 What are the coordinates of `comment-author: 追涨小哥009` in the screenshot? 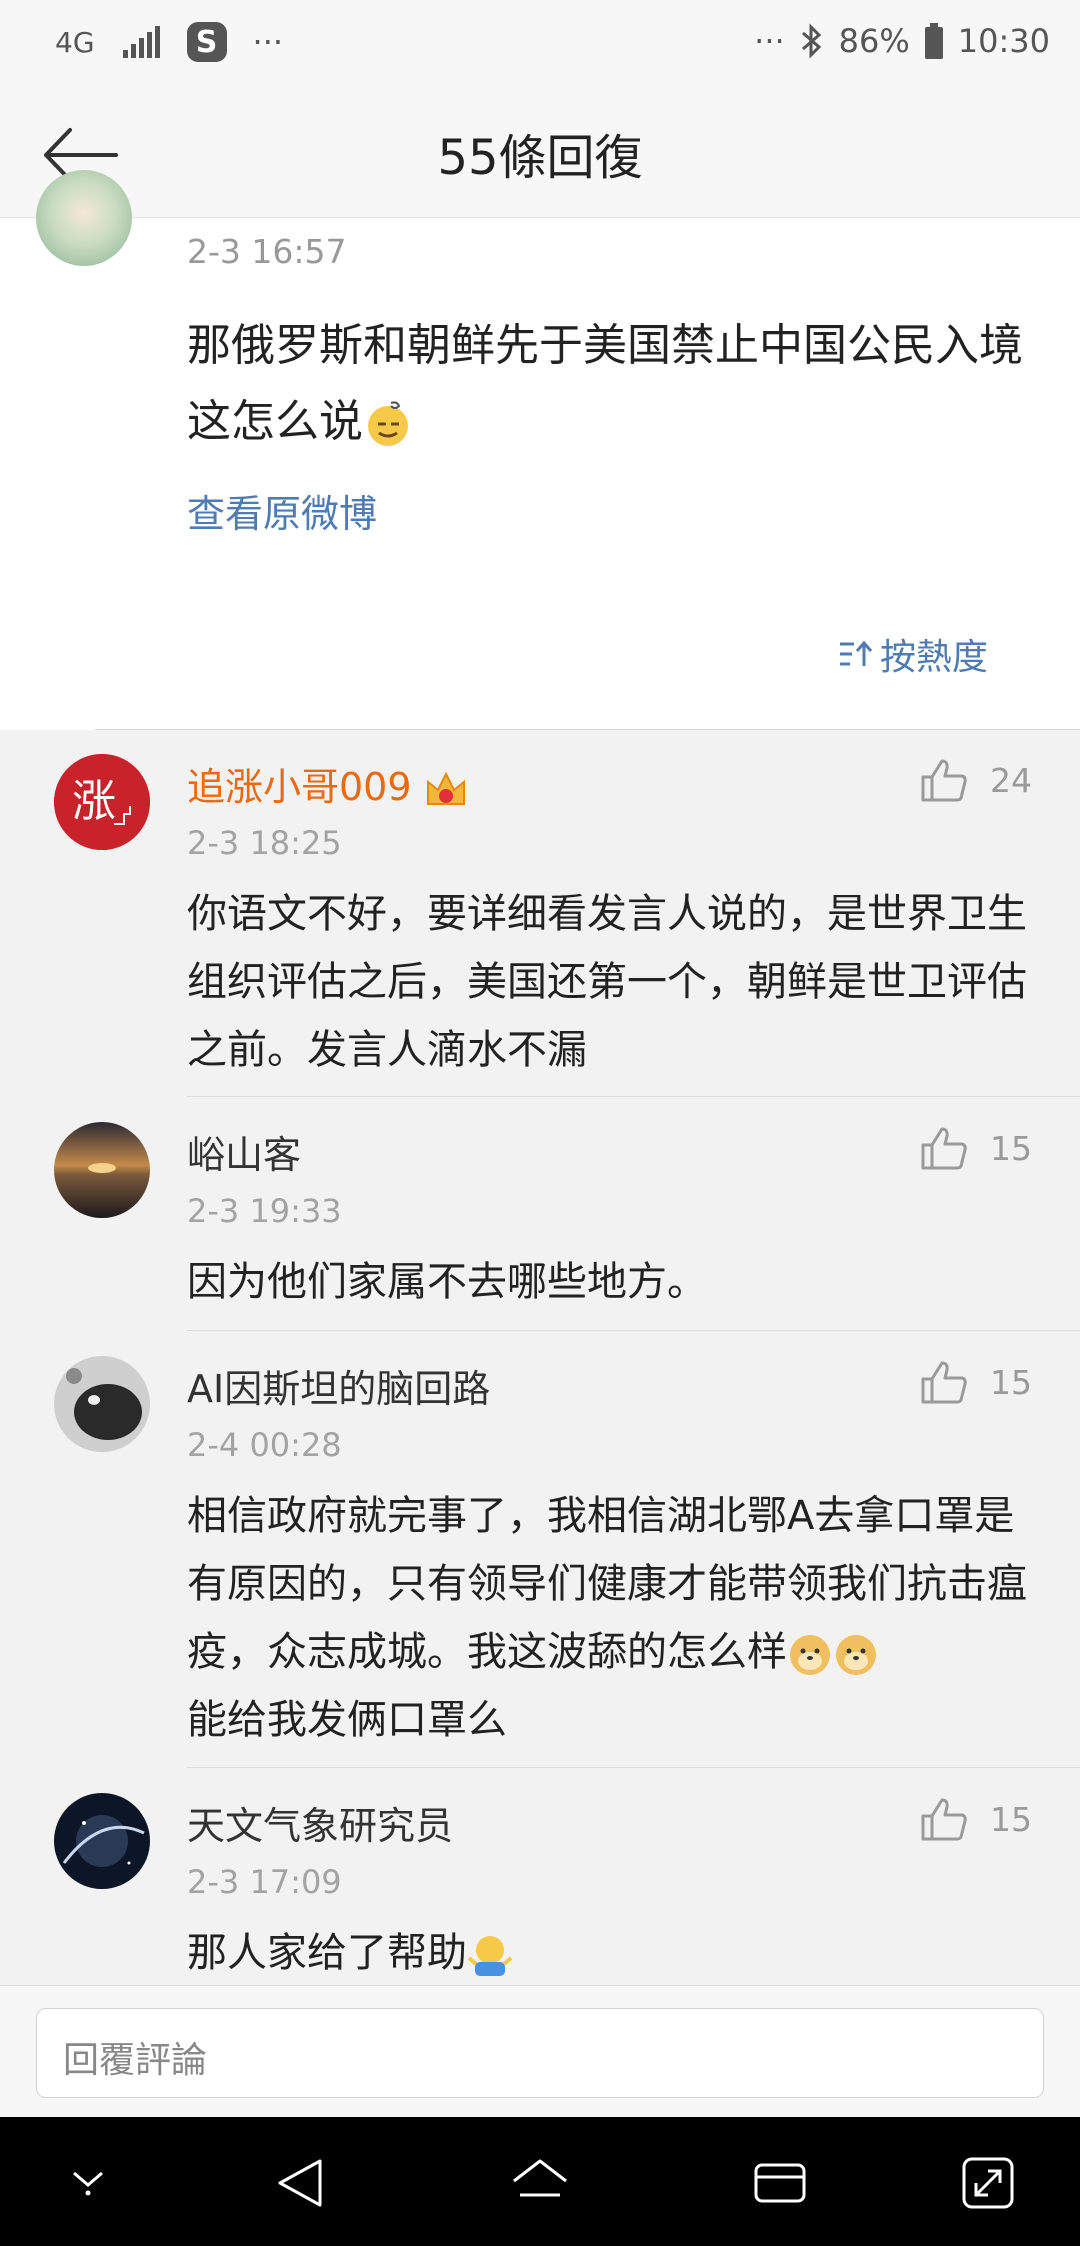 It's located at (327, 783).